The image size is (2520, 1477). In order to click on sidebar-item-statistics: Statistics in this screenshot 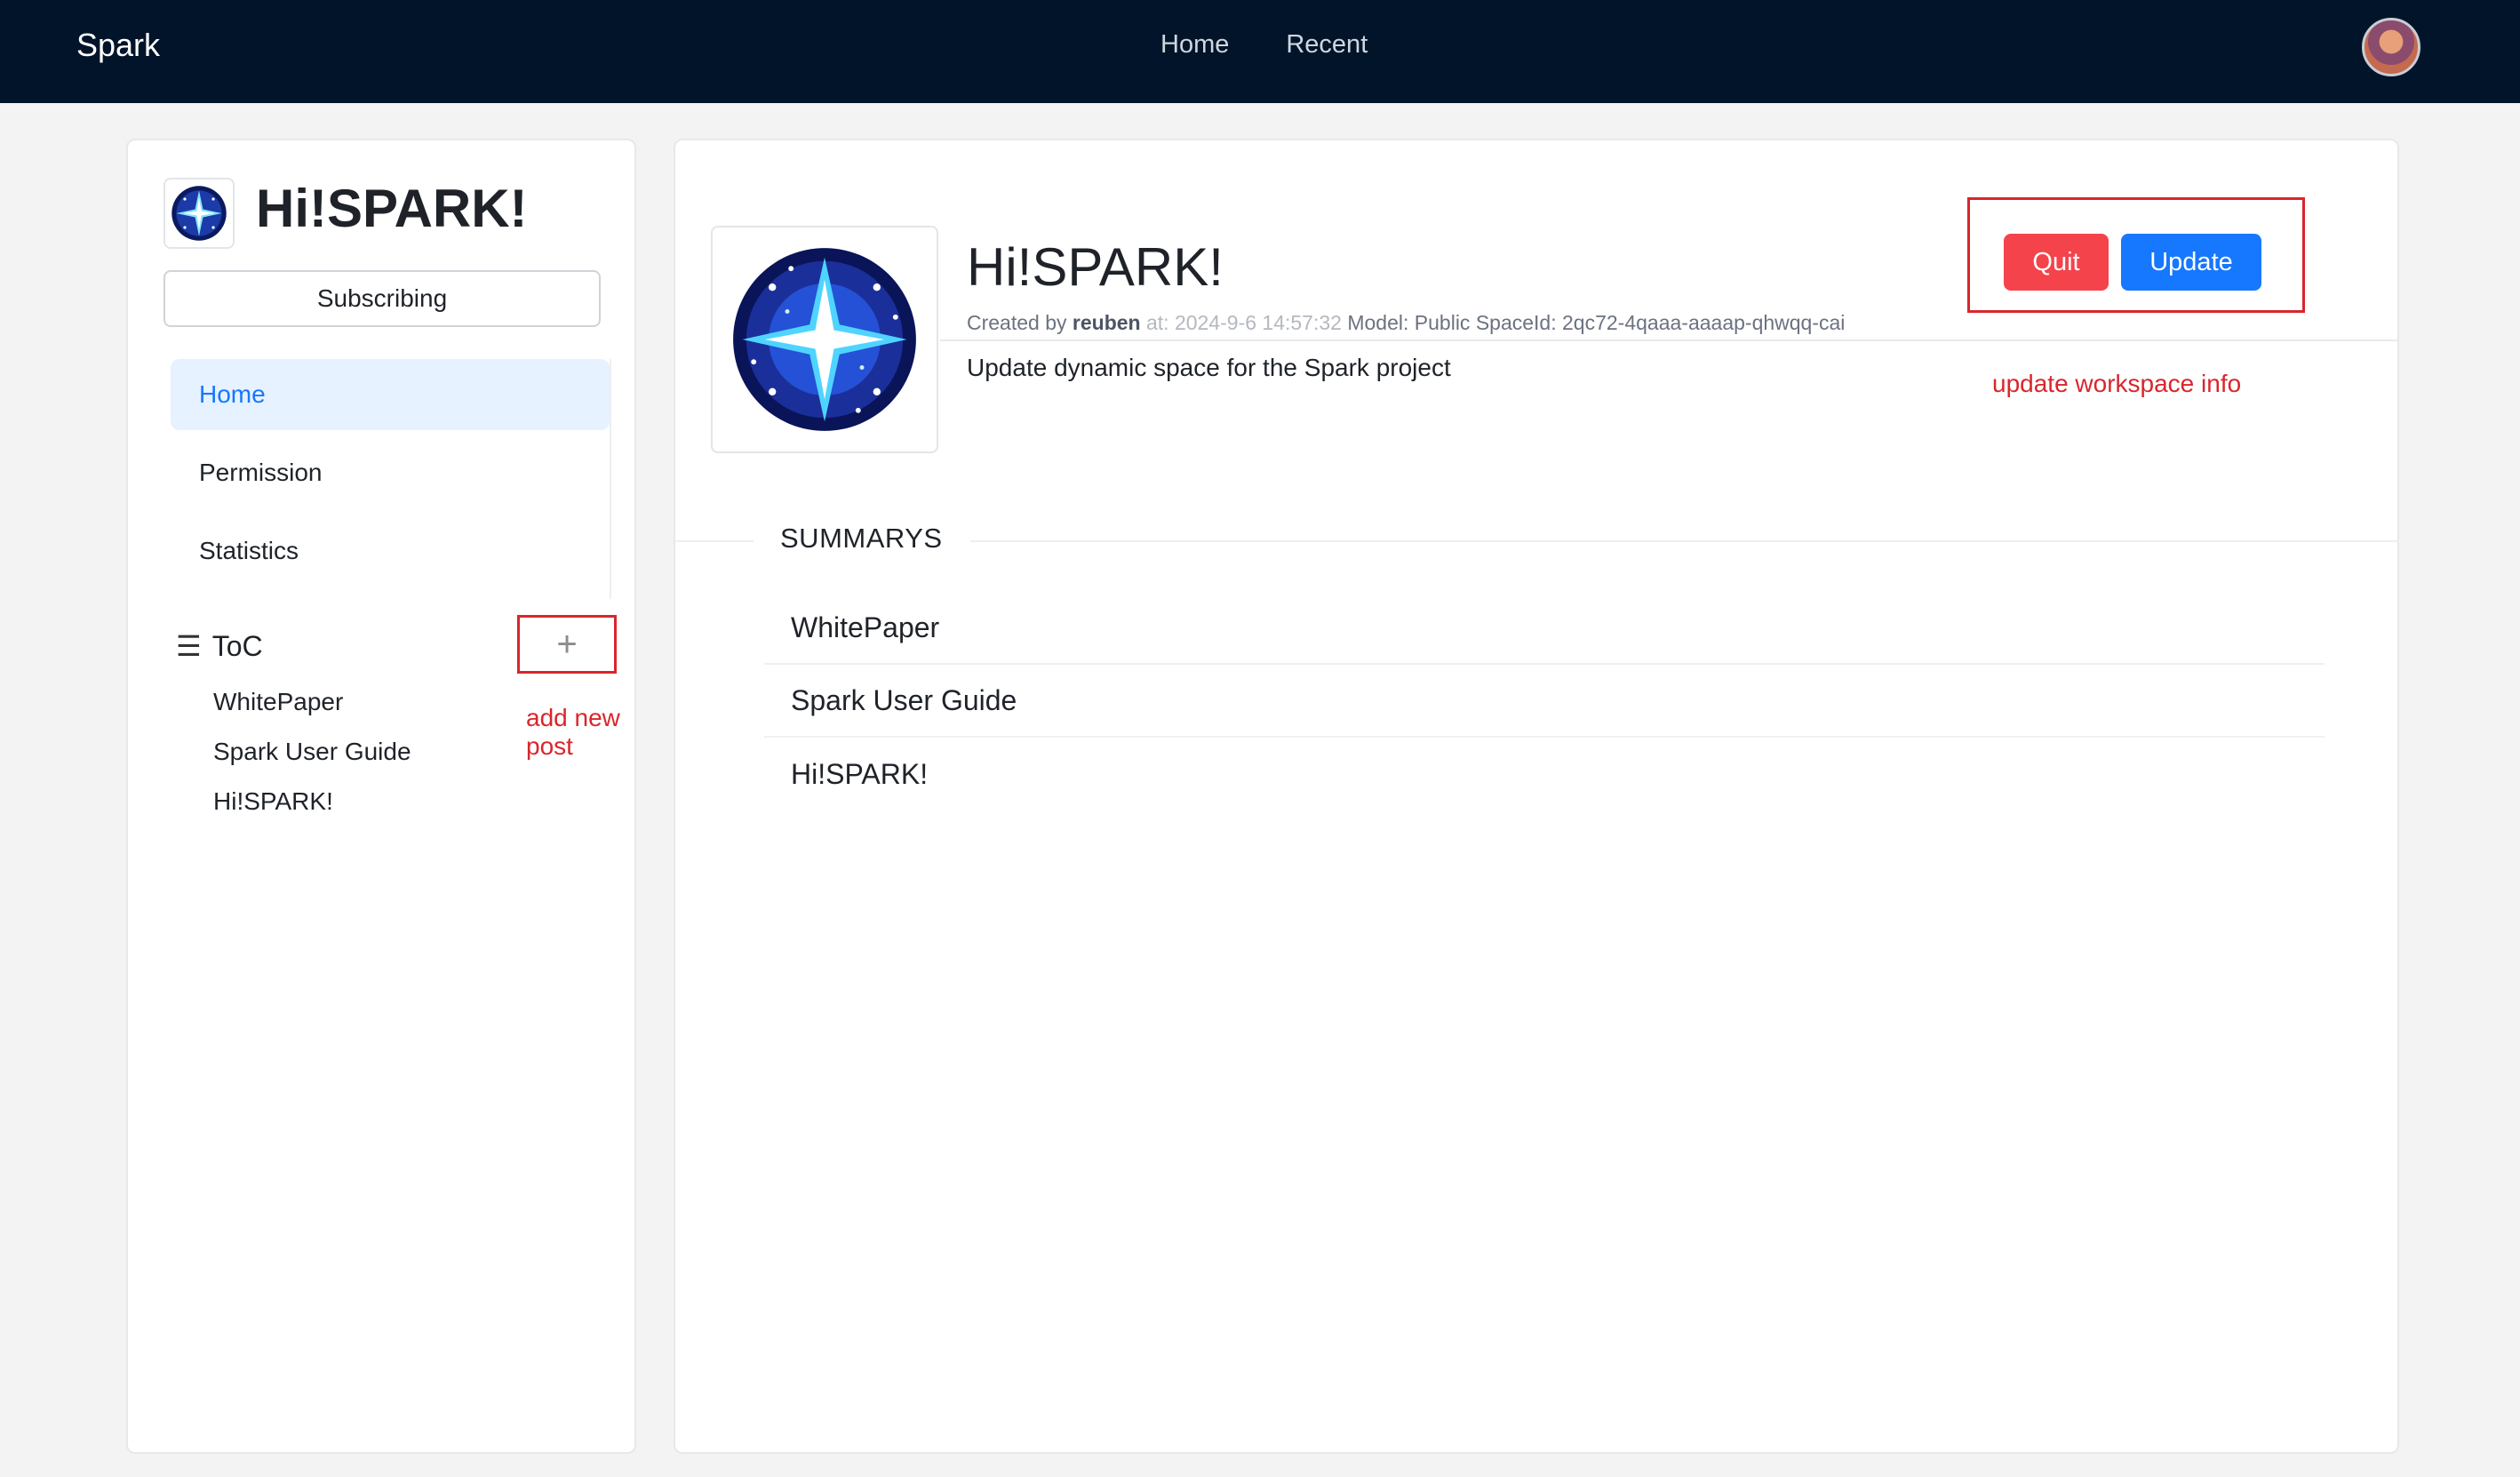, I will do `click(390, 551)`.